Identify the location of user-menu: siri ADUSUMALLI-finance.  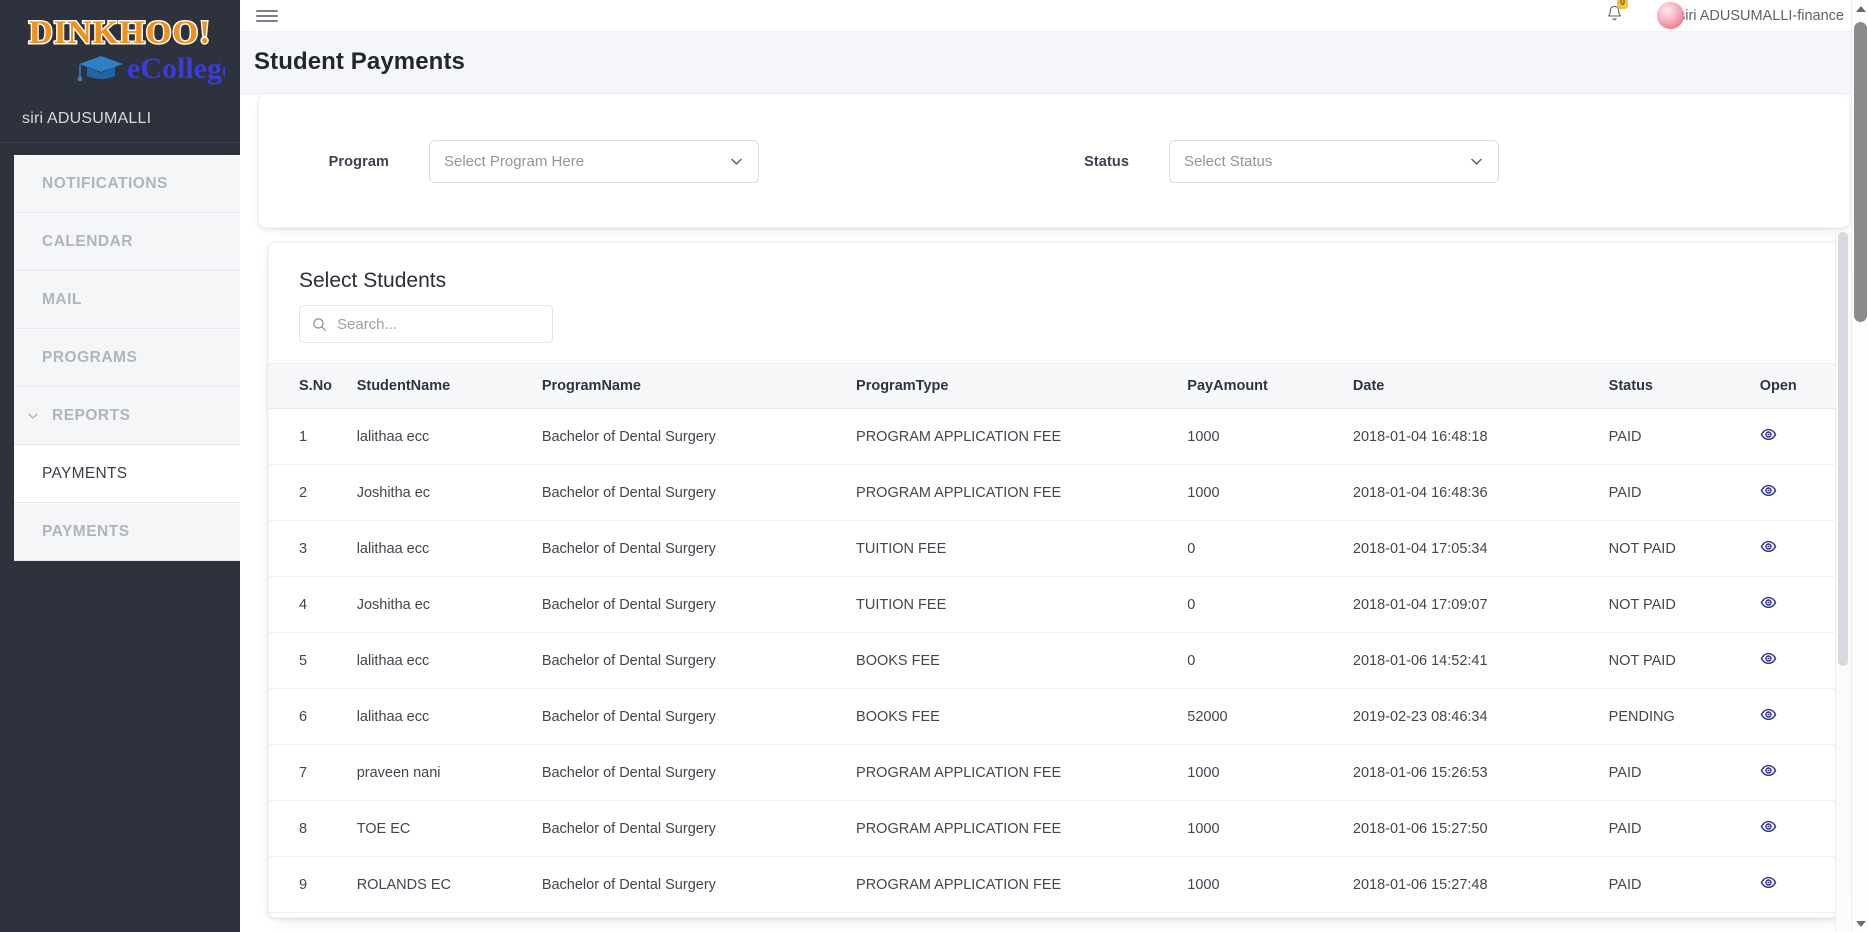
(1750, 15).